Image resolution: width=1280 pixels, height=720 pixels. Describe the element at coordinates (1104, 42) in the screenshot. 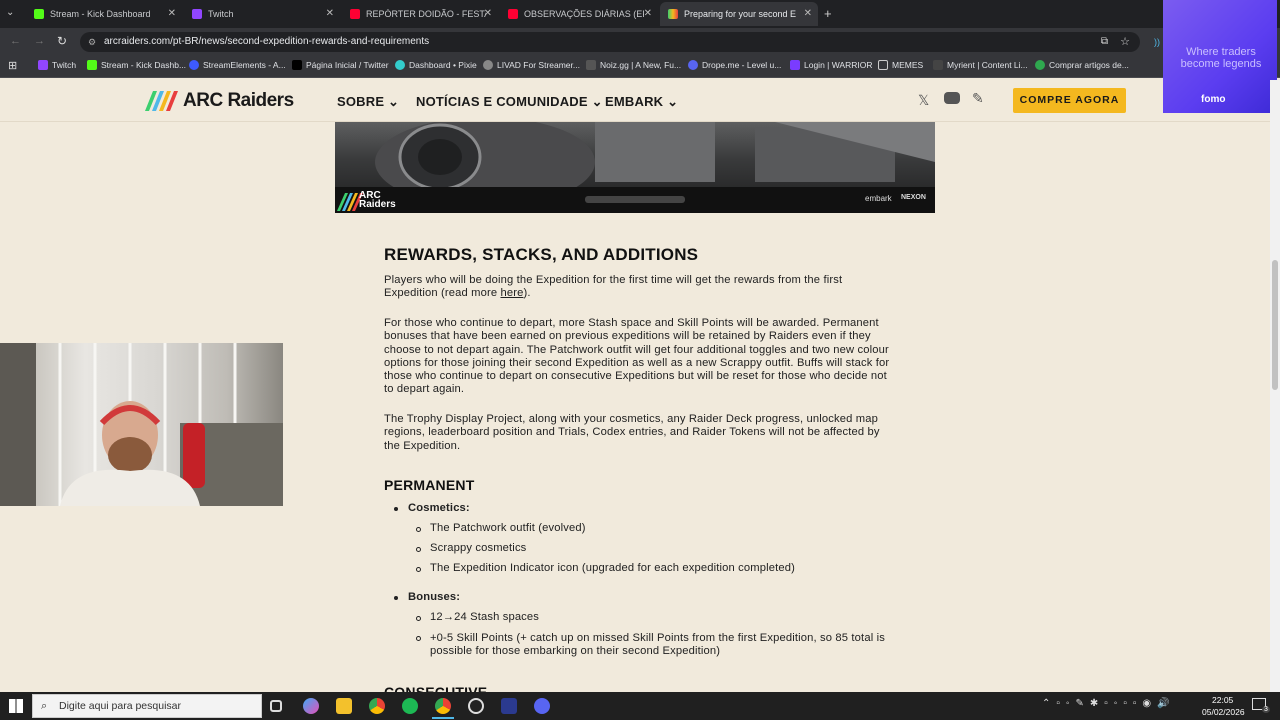

I see `install-app-icon: ⧉` at that location.